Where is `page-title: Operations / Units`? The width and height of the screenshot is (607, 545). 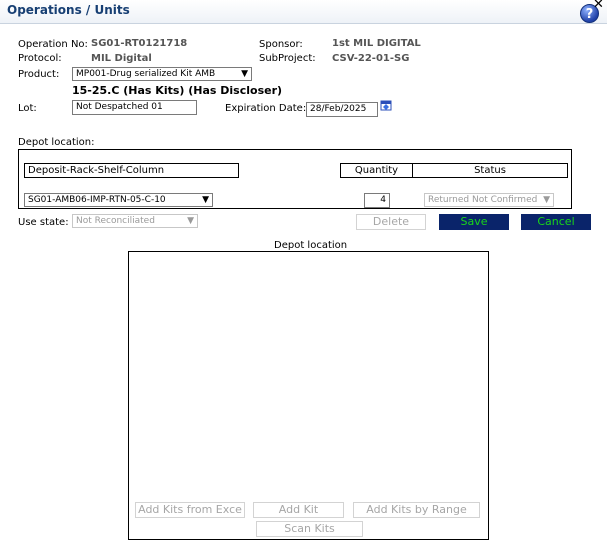 page-title: Operations / Units is located at coordinates (68, 10).